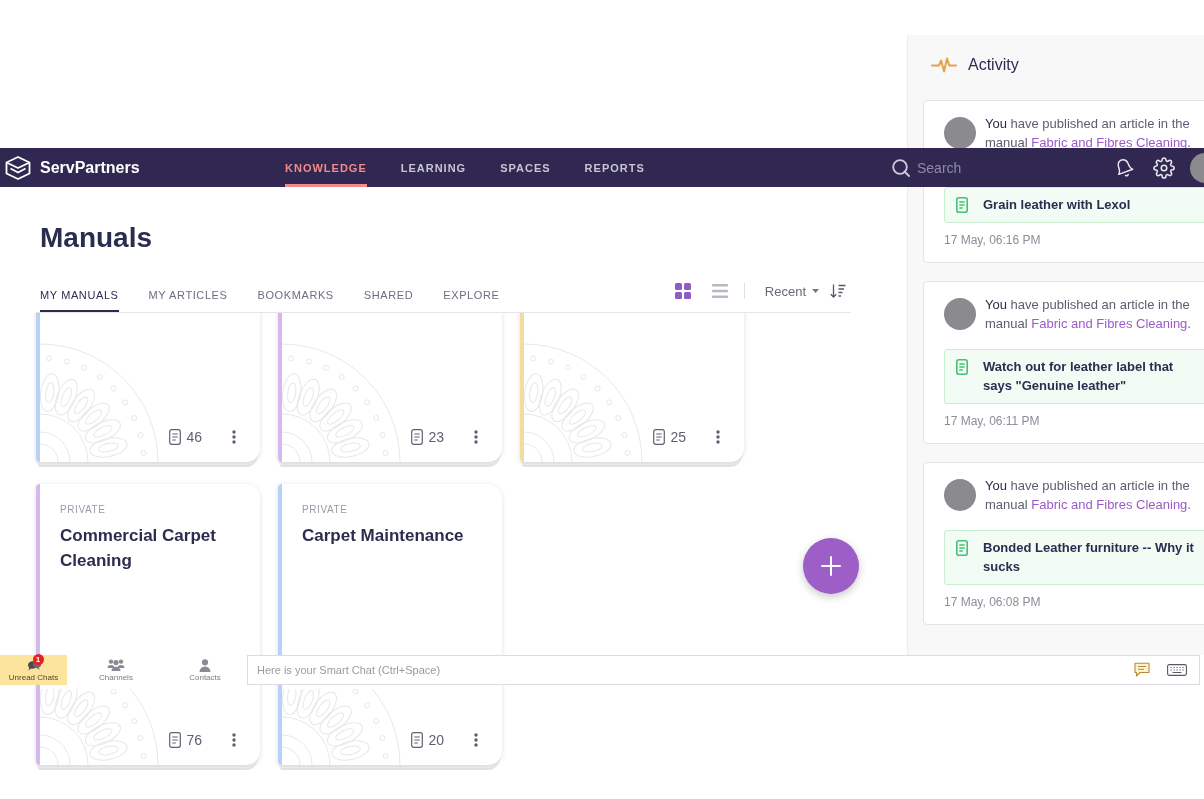 The height and width of the screenshot is (799, 1204). I want to click on grid-view-icon, so click(682, 291).